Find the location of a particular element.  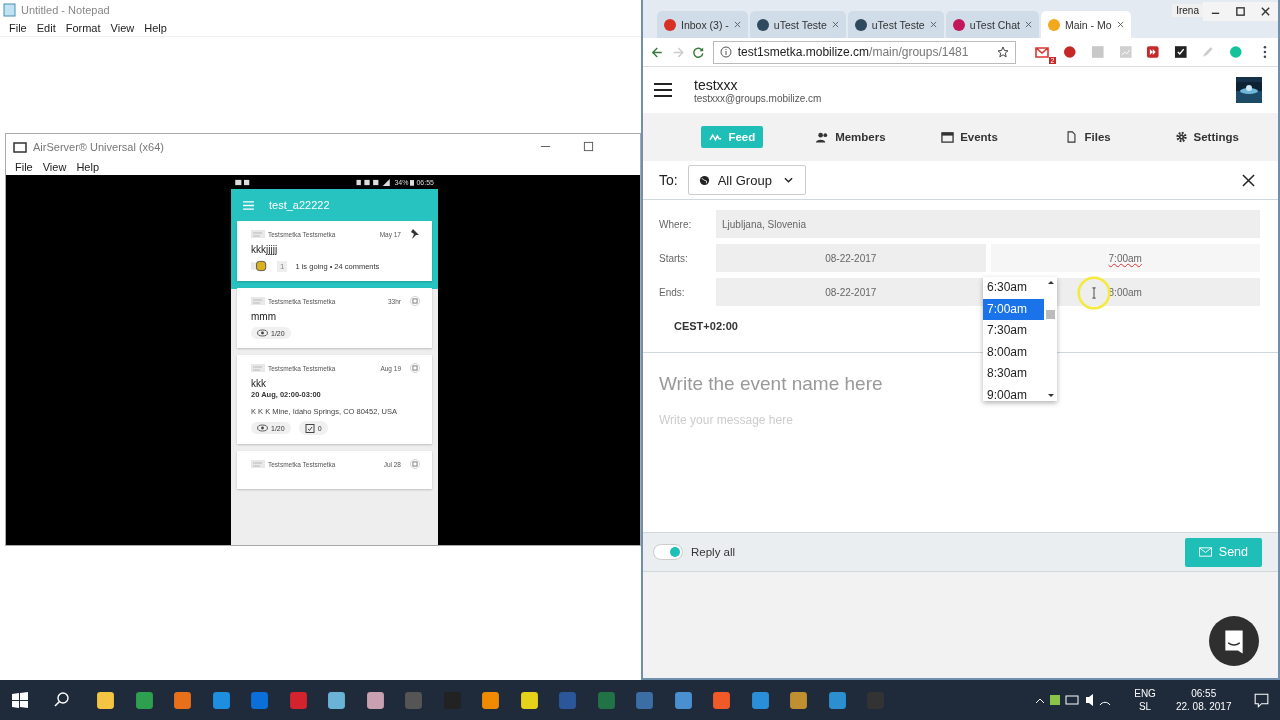

search-icon is located at coordinates (62, 700).